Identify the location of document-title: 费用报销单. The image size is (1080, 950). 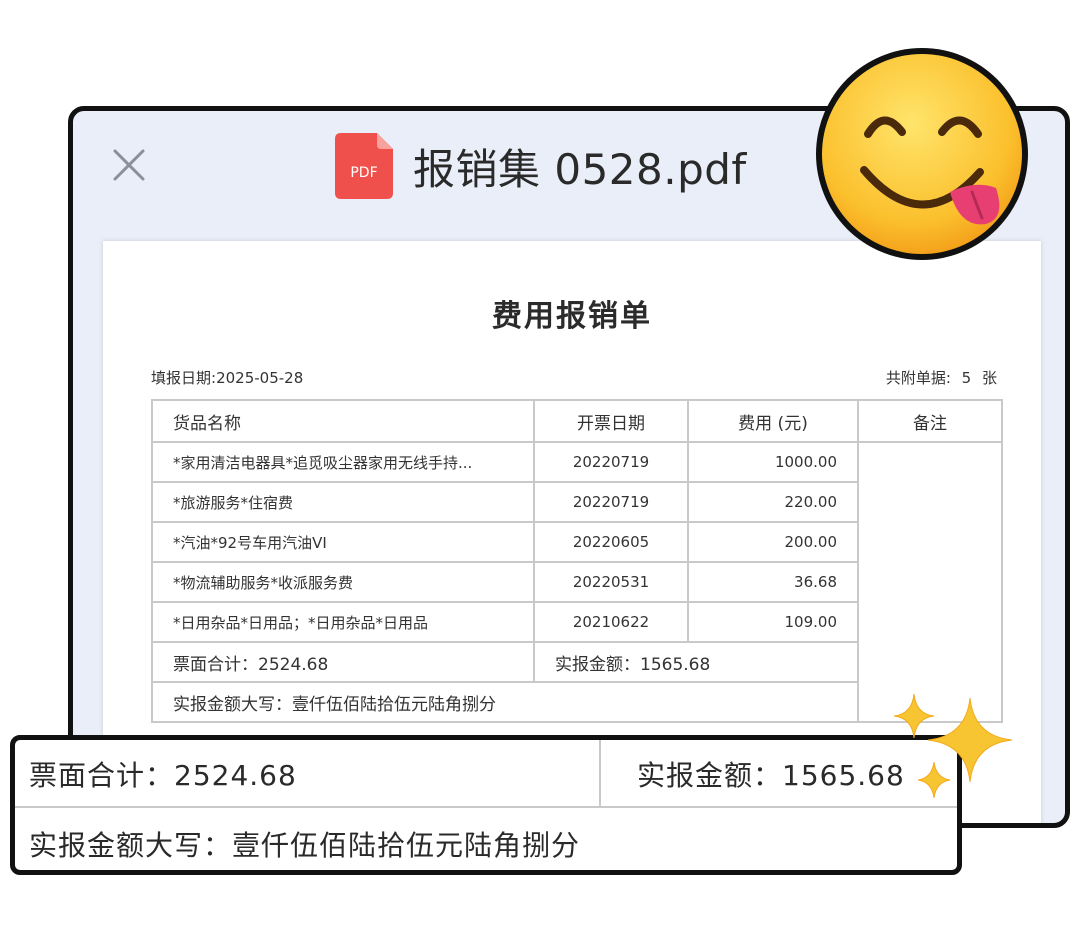
(572, 316).